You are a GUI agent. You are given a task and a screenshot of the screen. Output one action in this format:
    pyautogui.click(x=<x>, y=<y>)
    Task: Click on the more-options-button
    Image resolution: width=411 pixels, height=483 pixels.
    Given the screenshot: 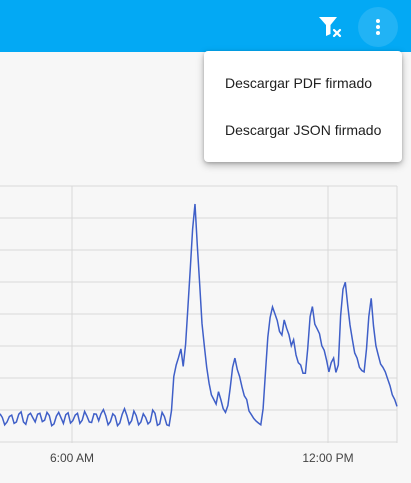 What is the action you would take?
    pyautogui.click(x=378, y=27)
    